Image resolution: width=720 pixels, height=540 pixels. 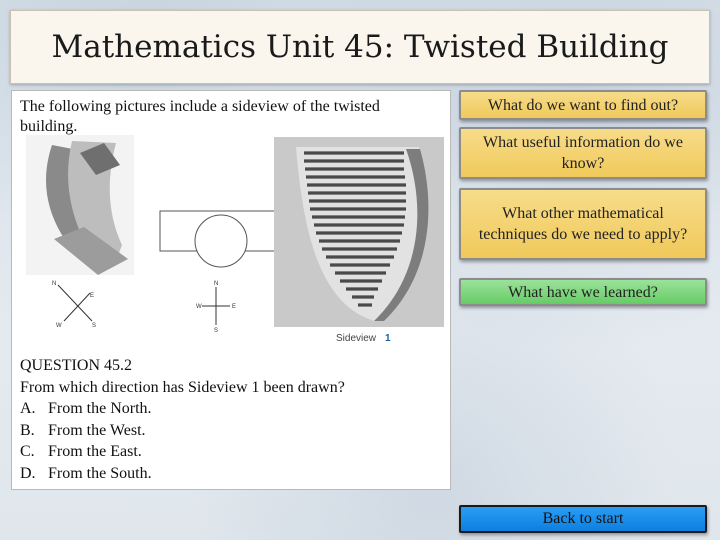 What do you see at coordinates (59, 326) in the screenshot?
I see `compass-a-w: W` at bounding box center [59, 326].